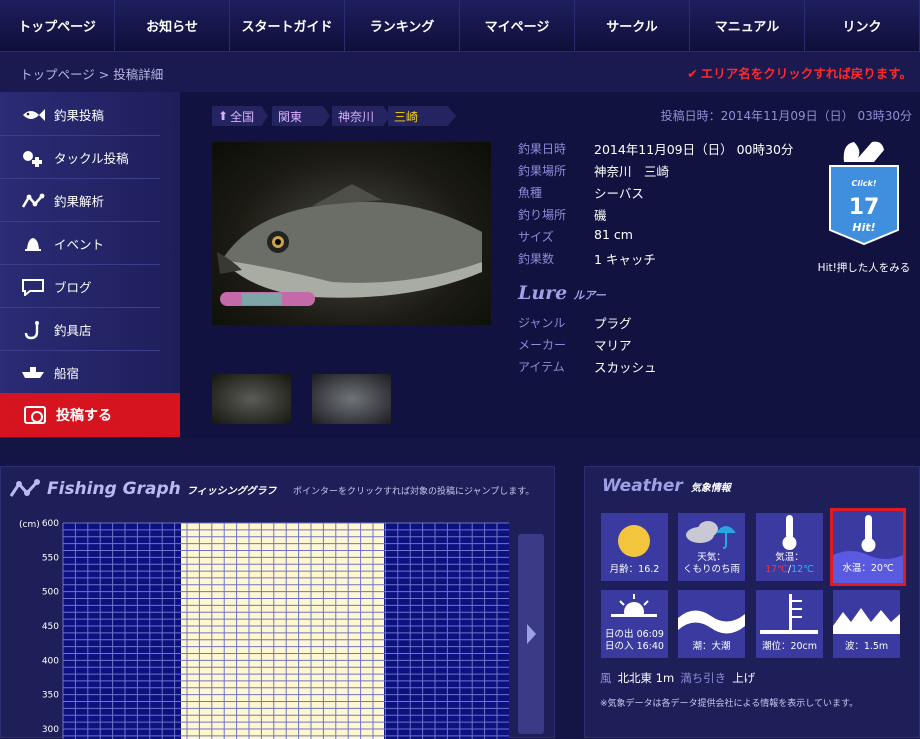 The image size is (920, 739). What do you see at coordinates (114, 489) in the screenshot?
I see `graph-title: Fishing Graph` at bounding box center [114, 489].